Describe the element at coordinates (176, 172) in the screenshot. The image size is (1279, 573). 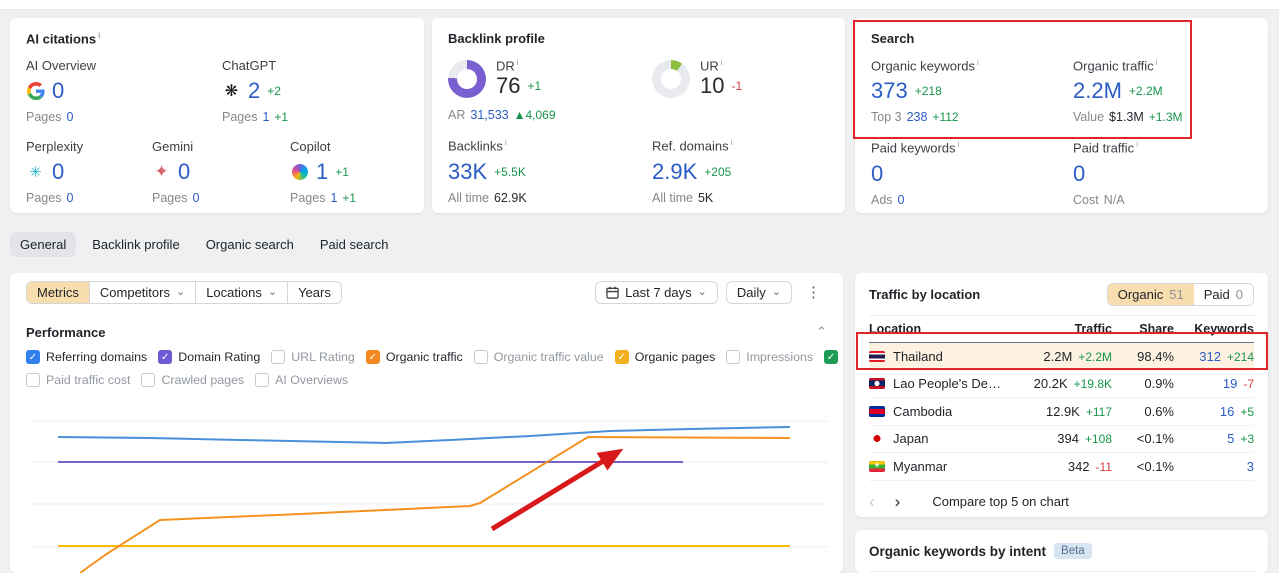
I see `gemini-stat: Gemini ✦ 0 Pages 0` at that location.